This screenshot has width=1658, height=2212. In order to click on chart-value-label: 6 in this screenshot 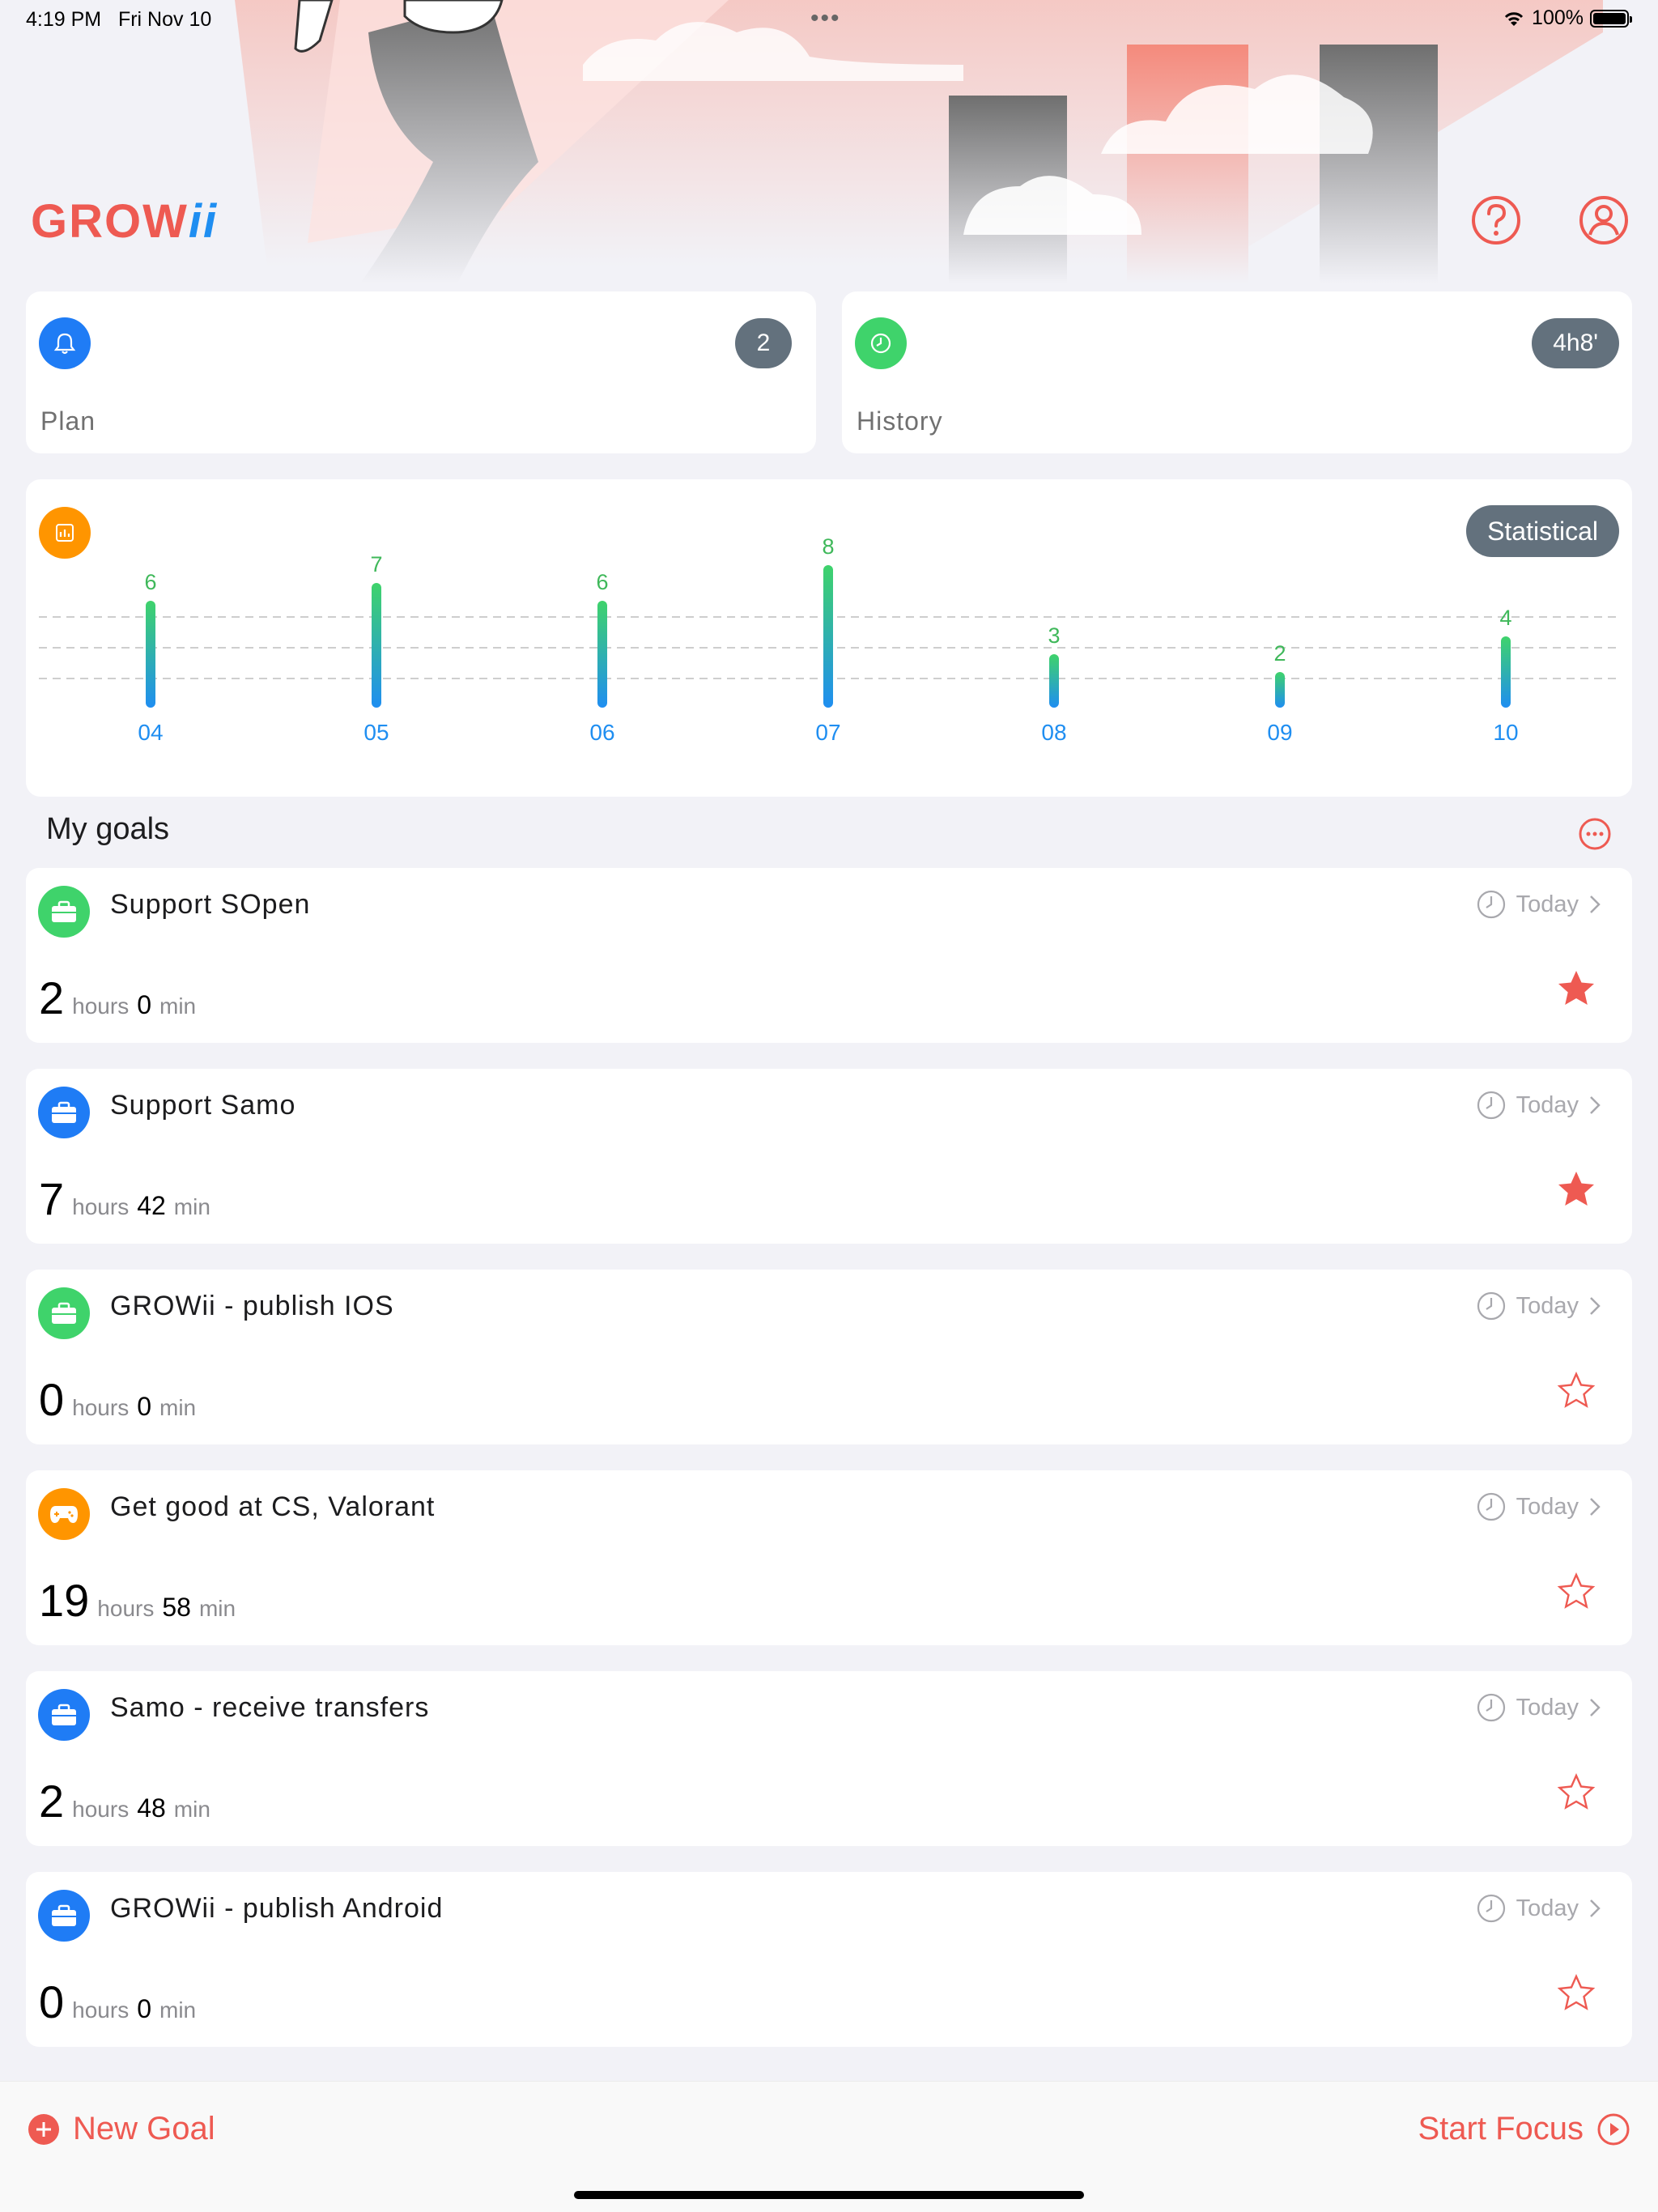, I will do `click(602, 582)`.